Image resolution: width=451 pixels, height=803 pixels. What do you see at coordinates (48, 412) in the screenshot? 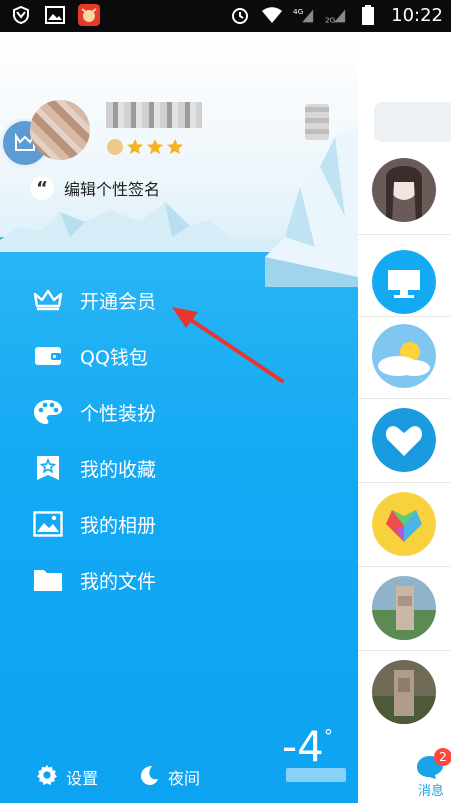
I see `palette-icon` at bounding box center [48, 412].